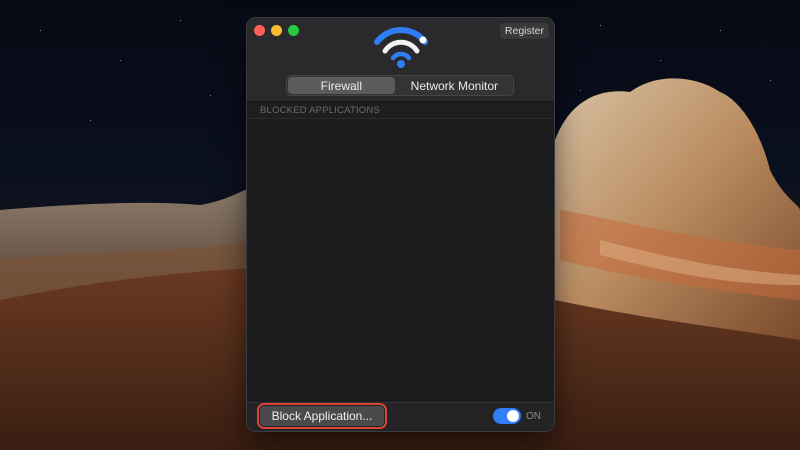 This screenshot has height=450, width=800. I want to click on firewall-toggle, so click(507, 416).